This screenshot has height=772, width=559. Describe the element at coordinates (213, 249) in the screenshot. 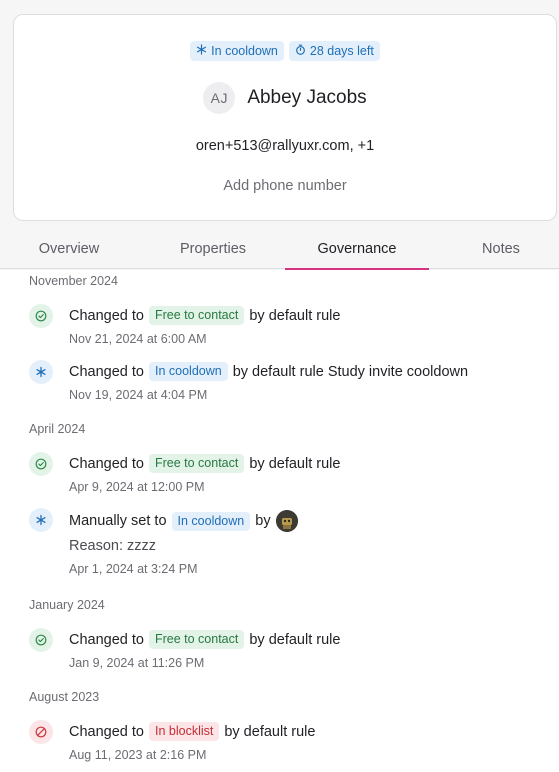

I see `tab-properties: Properties` at that location.